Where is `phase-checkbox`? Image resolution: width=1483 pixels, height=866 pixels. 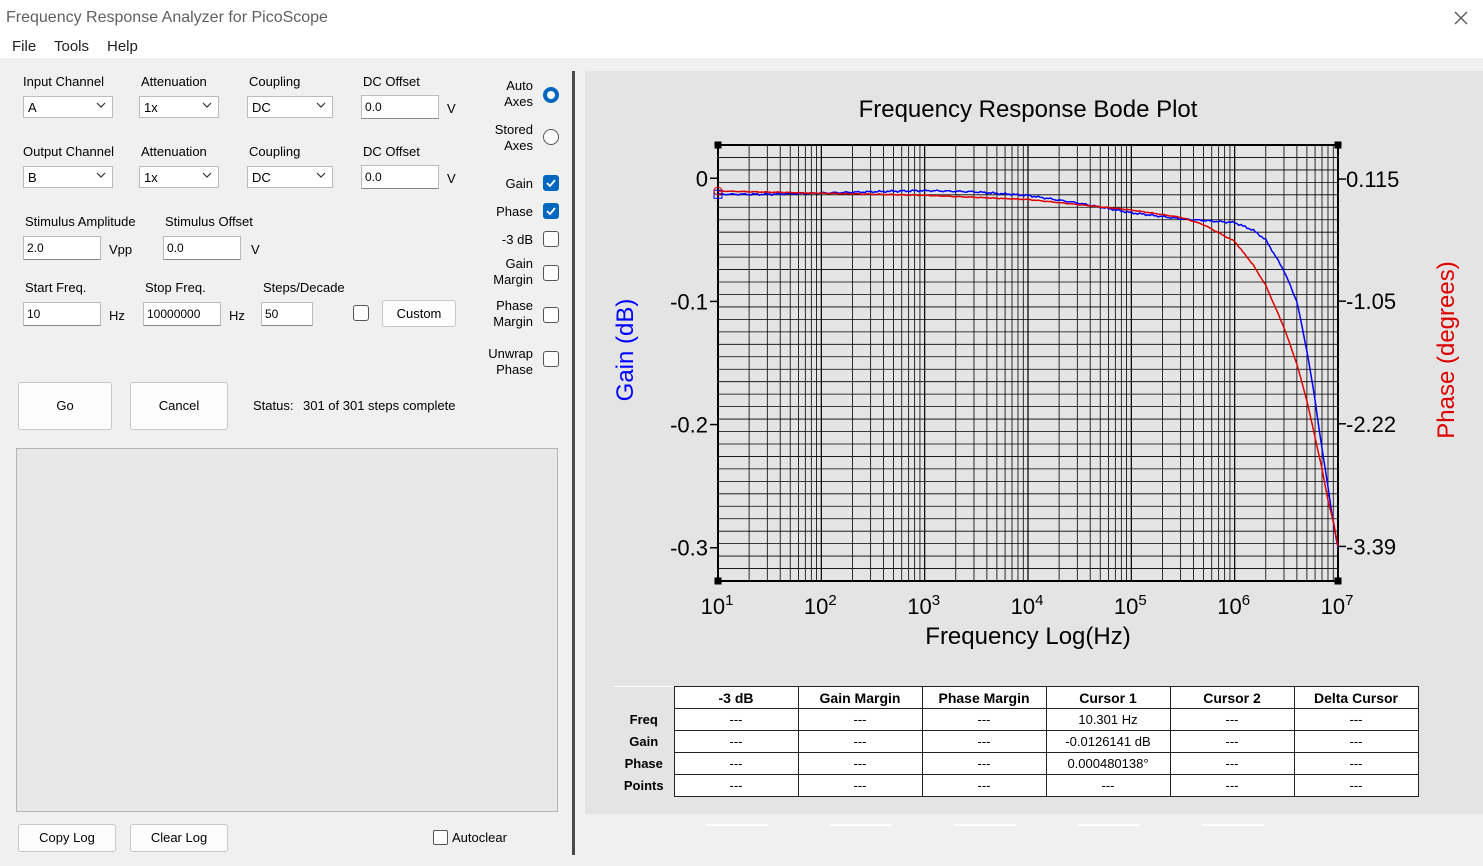
phase-checkbox is located at coordinates (551, 211).